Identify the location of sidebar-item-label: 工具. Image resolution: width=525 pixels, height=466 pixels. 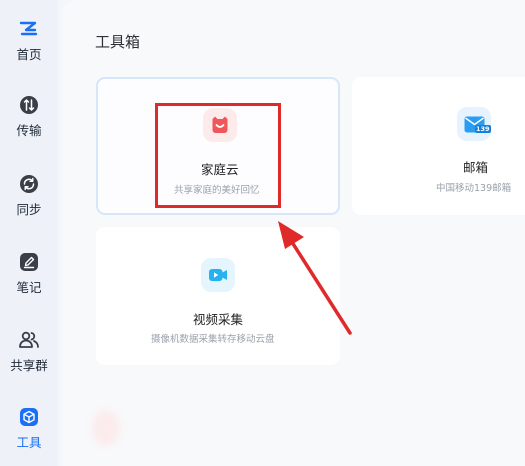
(29, 442).